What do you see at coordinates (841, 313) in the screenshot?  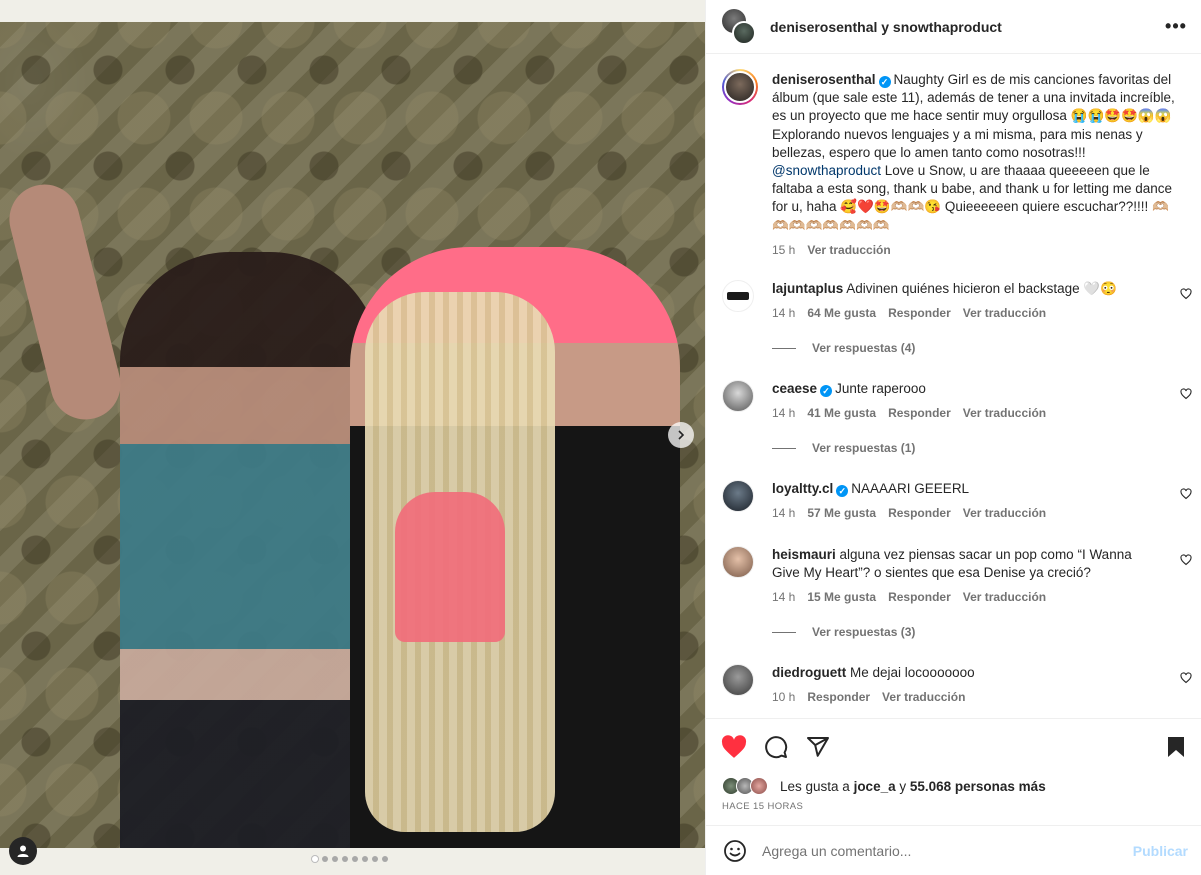 I see `comment-likes: 64 Me gusta` at bounding box center [841, 313].